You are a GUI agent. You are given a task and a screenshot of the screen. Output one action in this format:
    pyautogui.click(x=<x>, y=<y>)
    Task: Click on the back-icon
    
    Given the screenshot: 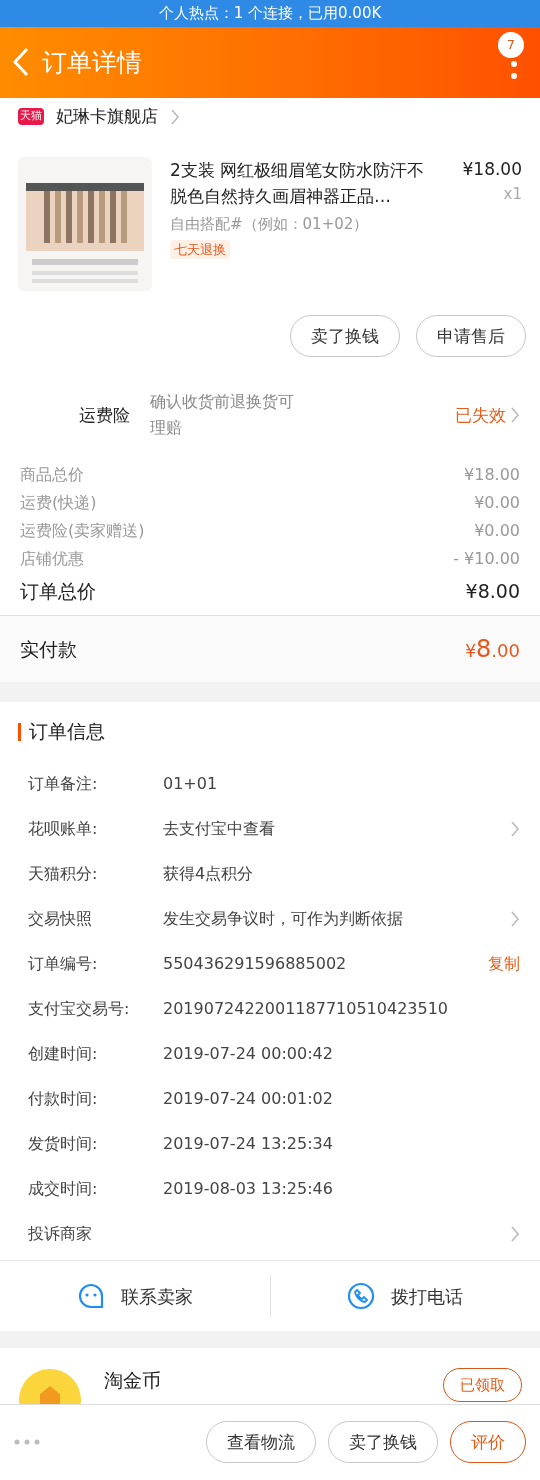 What is the action you would take?
    pyautogui.click(x=21, y=62)
    